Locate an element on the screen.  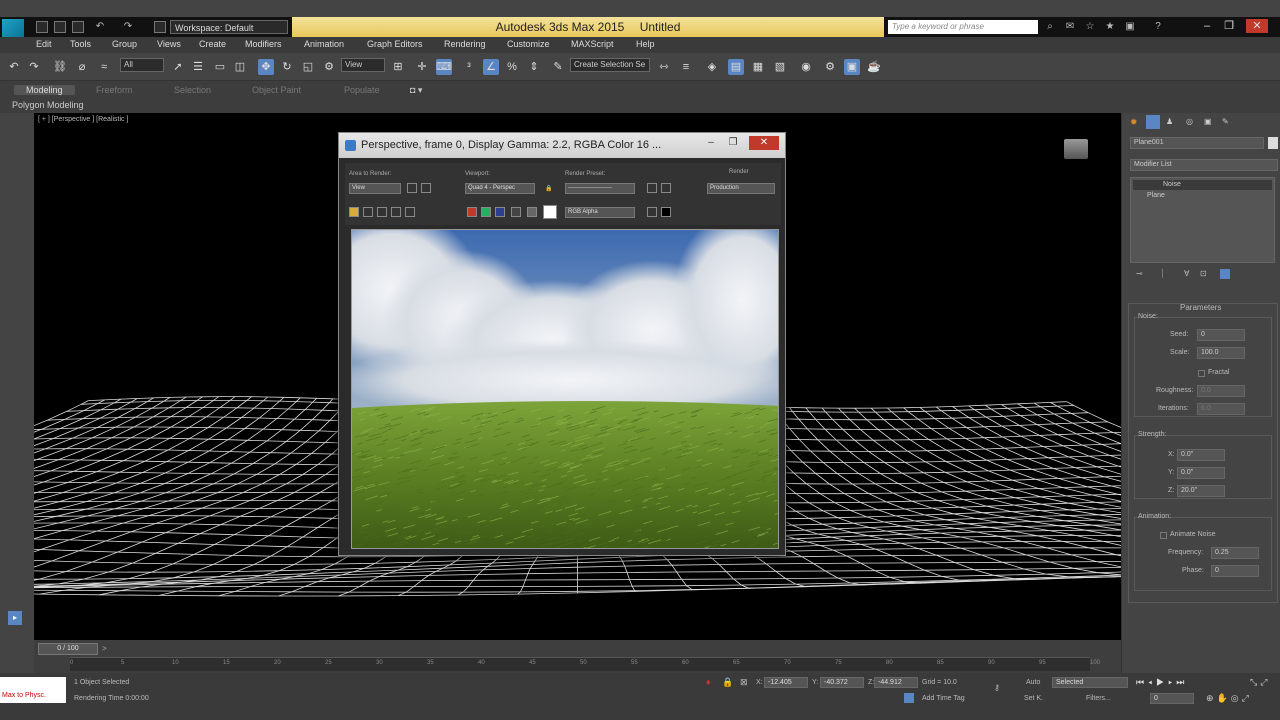
time-tag-icon is located at coordinates (909, 698).